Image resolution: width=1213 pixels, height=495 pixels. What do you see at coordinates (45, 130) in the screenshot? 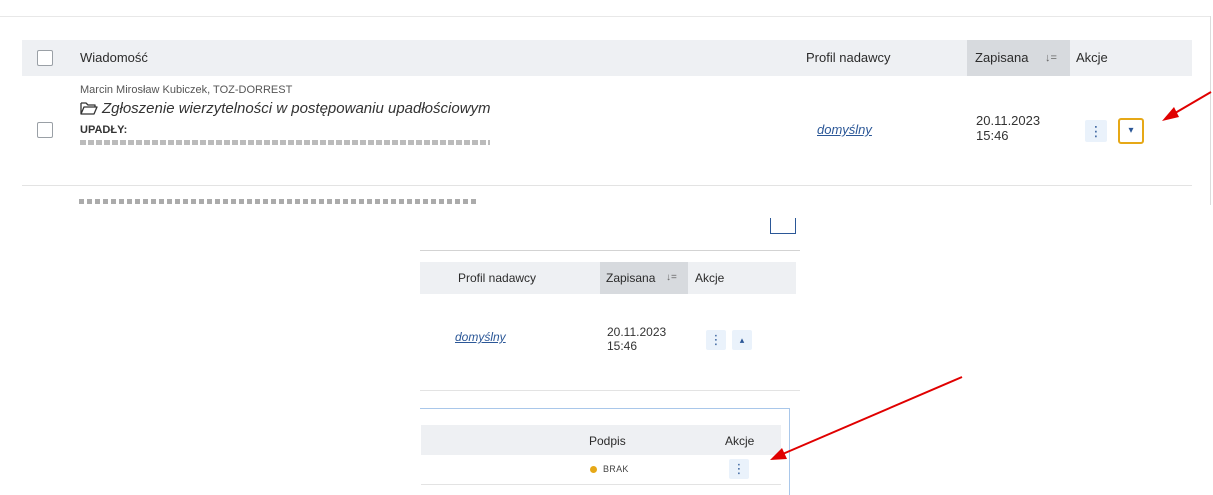
I see `row-checkbox` at bounding box center [45, 130].